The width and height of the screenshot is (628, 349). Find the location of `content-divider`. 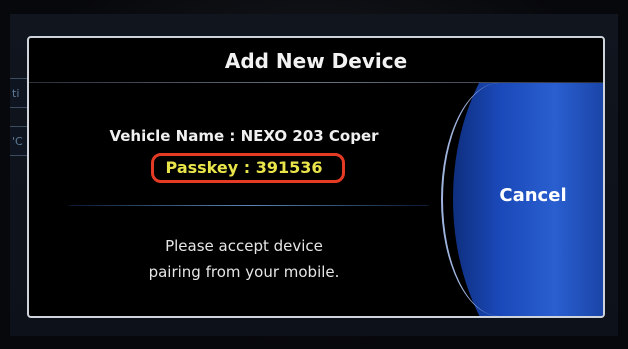

content-divider is located at coordinates (249, 205).